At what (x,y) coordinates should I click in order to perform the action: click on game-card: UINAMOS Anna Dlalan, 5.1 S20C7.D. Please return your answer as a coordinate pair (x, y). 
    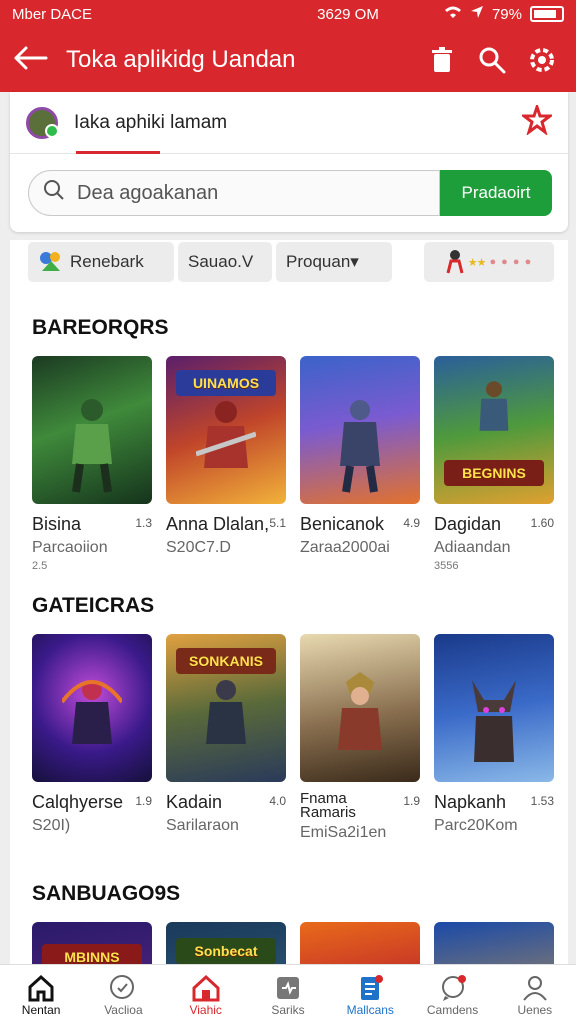
    Looking at the image, I should click on (226, 464).